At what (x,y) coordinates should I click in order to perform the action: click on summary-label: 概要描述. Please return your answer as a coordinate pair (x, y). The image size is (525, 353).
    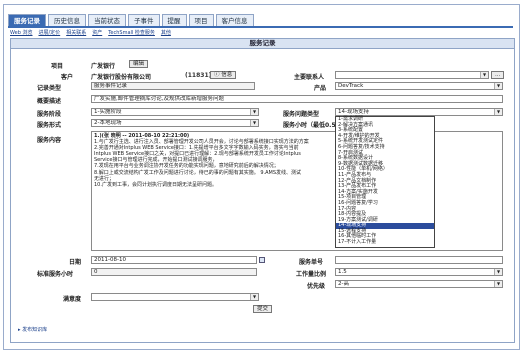
    Looking at the image, I should click on (49, 101).